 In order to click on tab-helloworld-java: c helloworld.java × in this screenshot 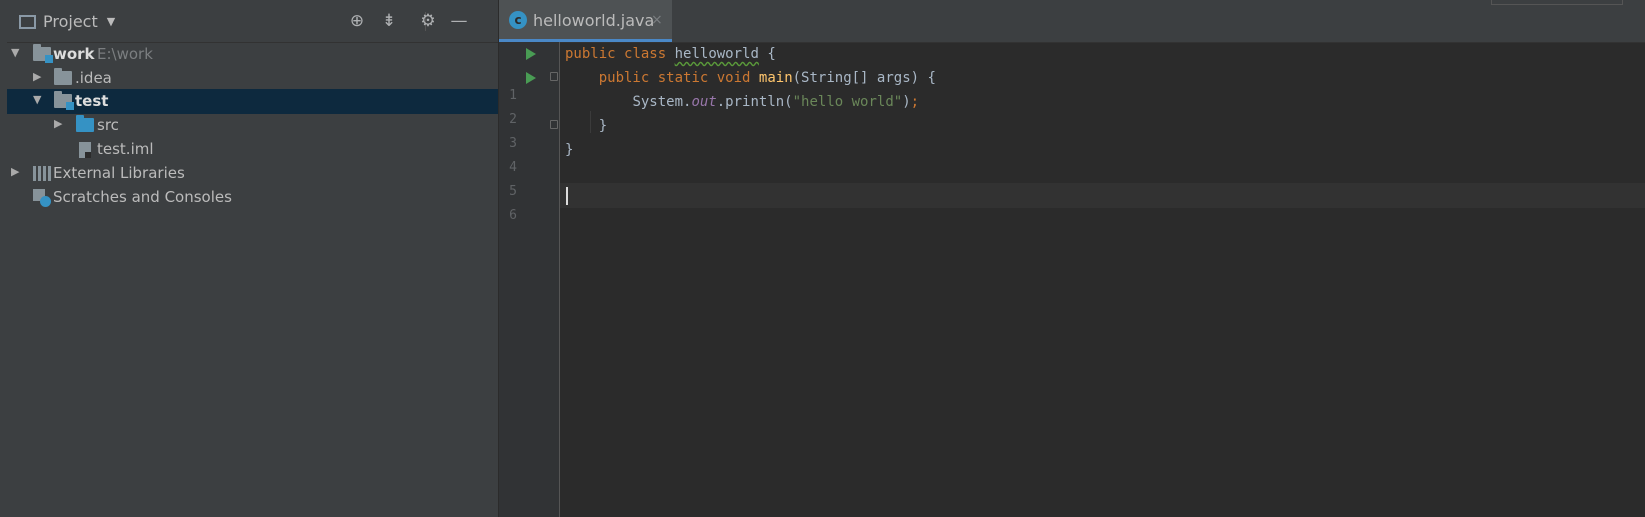, I will do `click(585, 21)`.